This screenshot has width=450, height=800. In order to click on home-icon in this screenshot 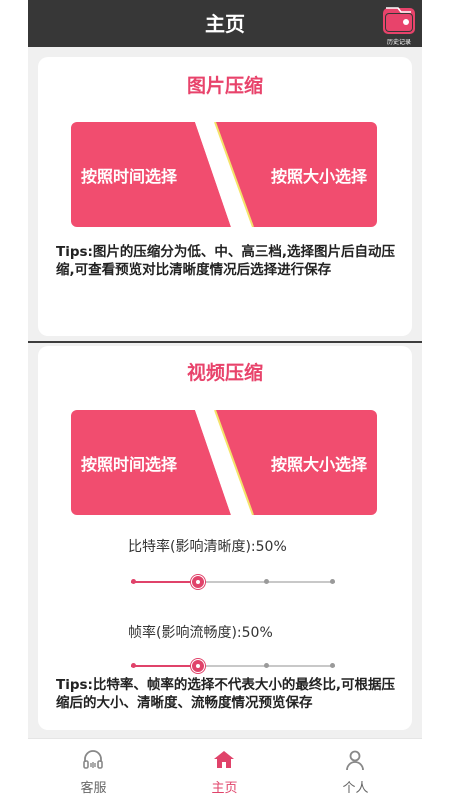, I will do `click(224, 759)`.